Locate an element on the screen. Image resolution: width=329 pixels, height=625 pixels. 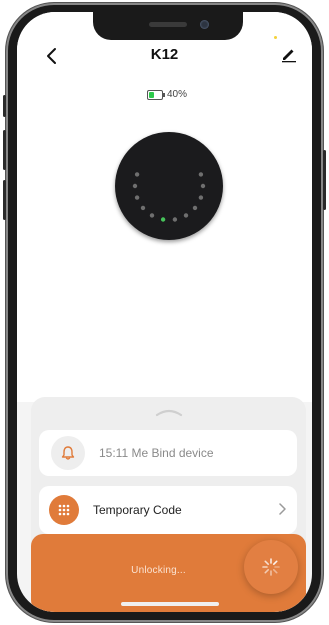
phone-notch is located at coordinates (168, 26).